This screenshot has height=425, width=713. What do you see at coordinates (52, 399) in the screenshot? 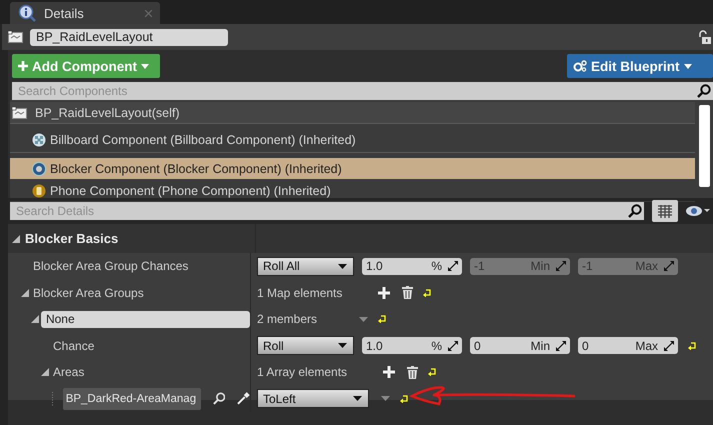
I see `drag-handle-icon` at bounding box center [52, 399].